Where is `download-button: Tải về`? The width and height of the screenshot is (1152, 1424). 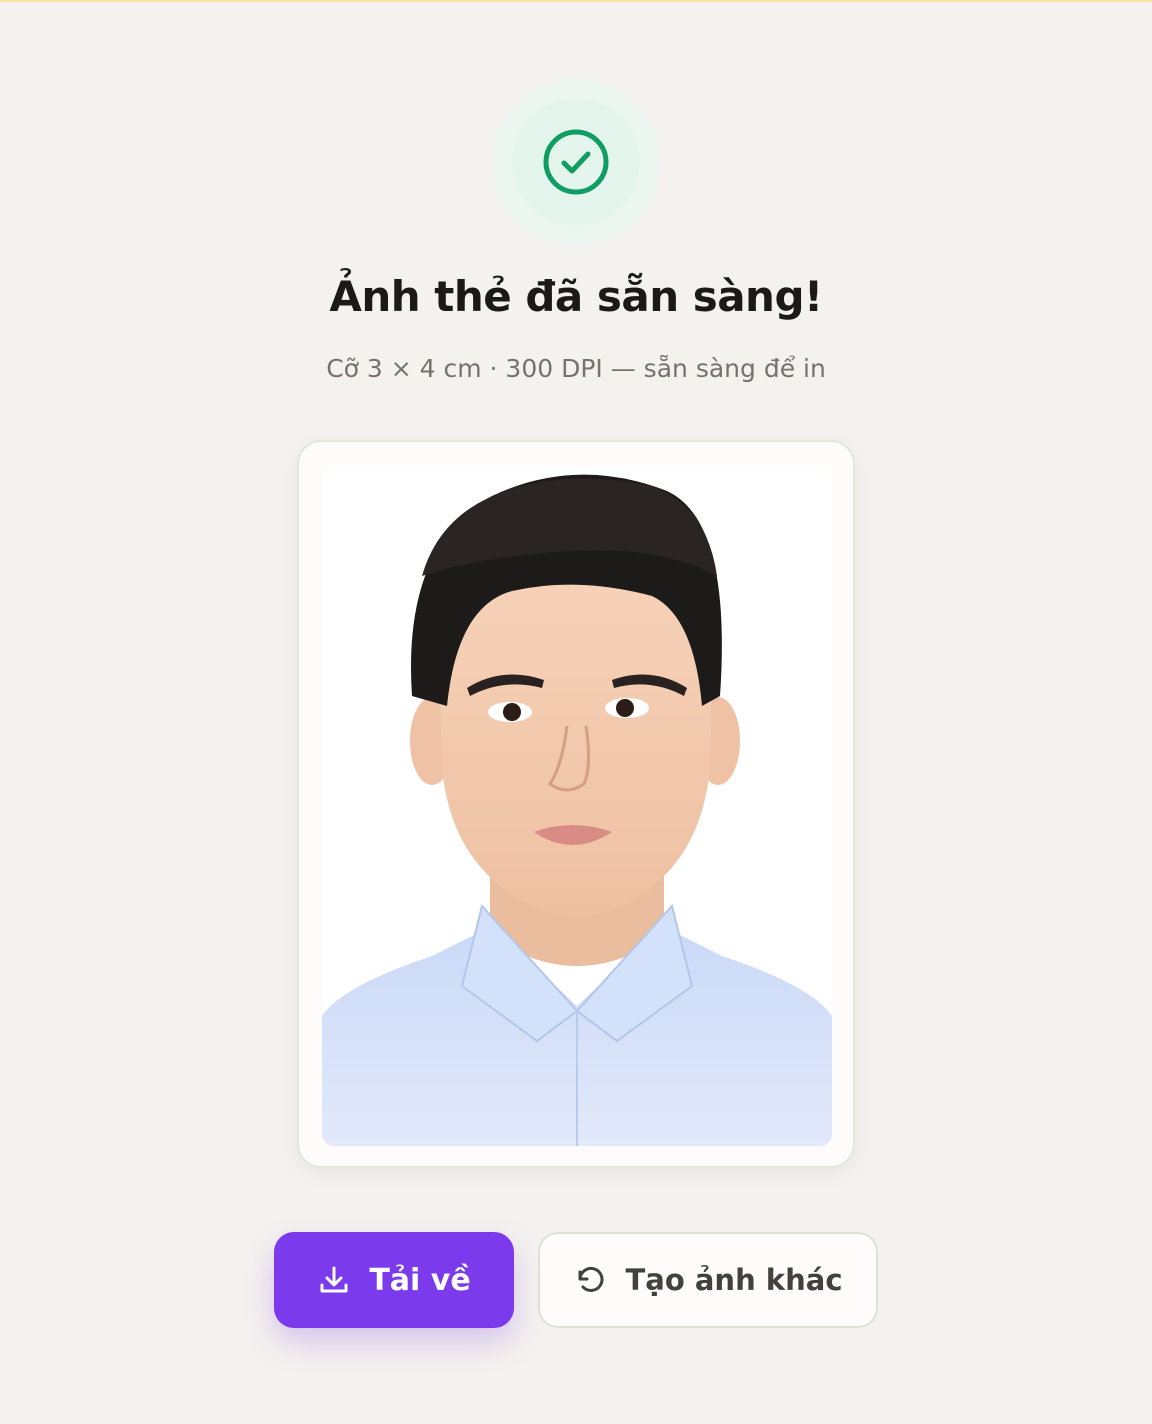 download-button: Tải về is located at coordinates (394, 1280).